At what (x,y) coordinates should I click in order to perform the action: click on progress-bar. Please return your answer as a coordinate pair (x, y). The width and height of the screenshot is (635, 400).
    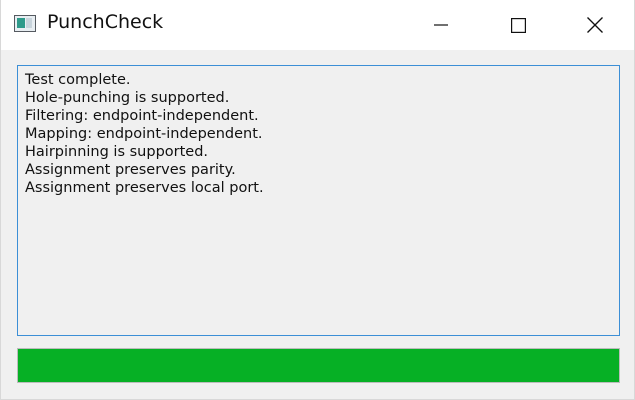
    Looking at the image, I should click on (318, 365).